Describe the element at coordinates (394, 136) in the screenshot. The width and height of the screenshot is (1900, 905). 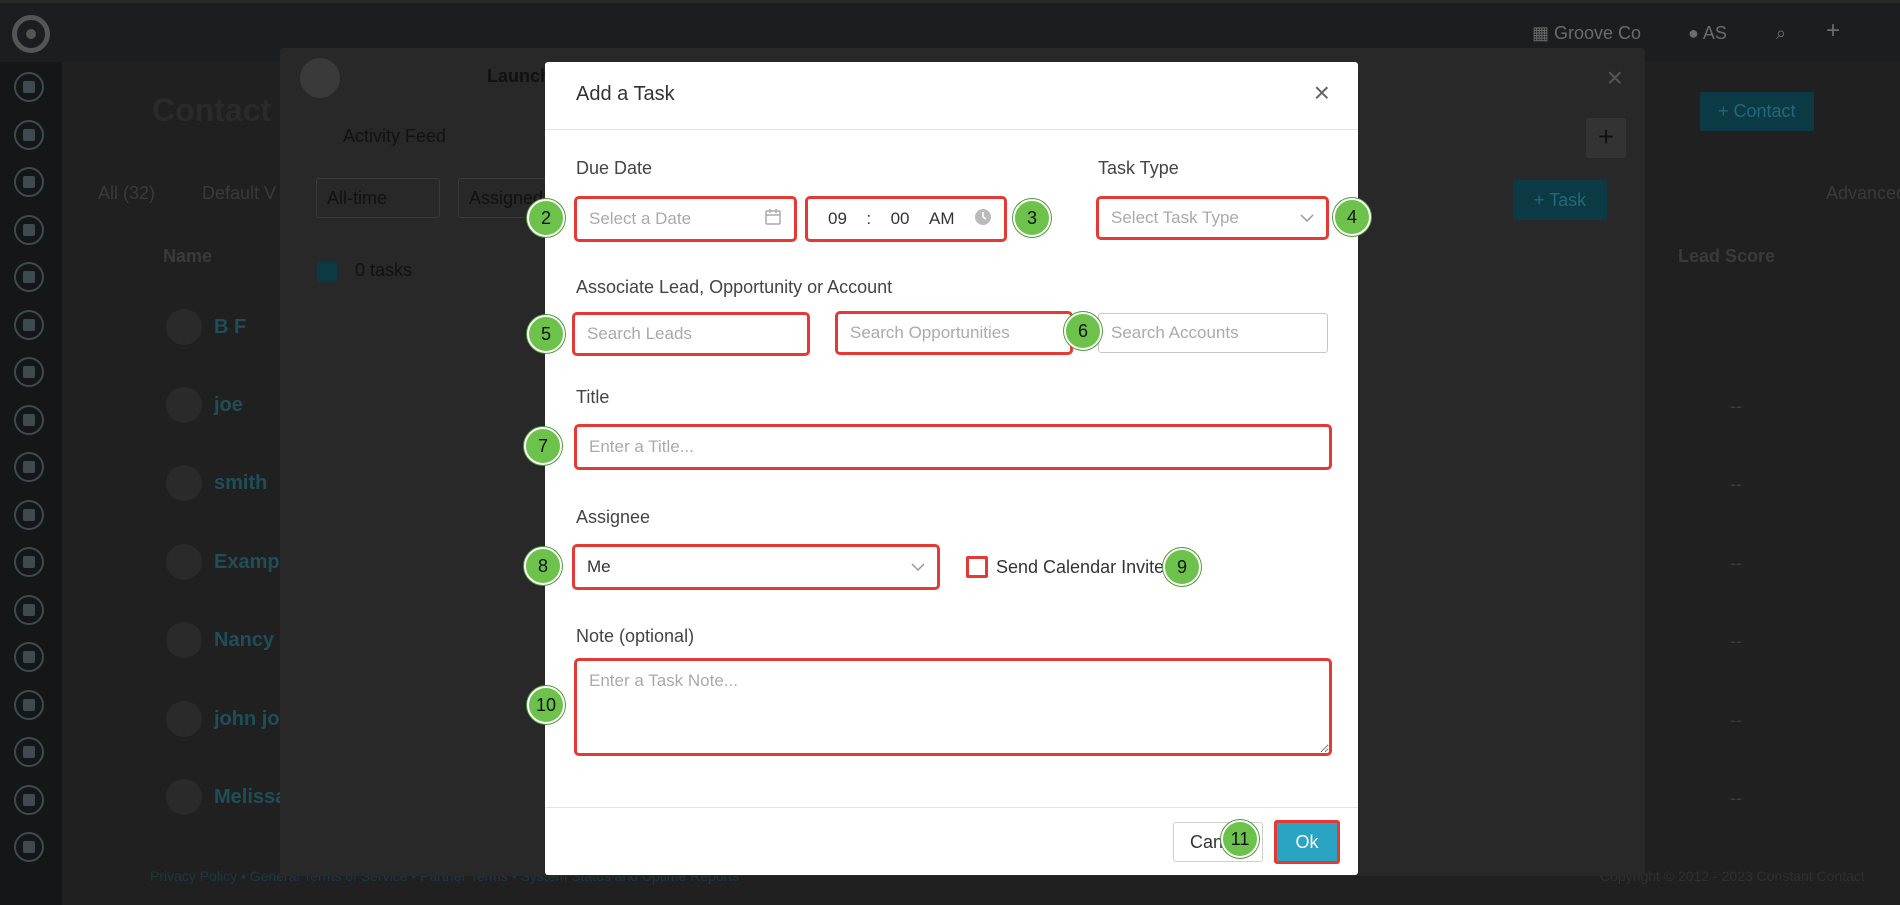
I see `tab-activity-feed: Activity Feed` at that location.